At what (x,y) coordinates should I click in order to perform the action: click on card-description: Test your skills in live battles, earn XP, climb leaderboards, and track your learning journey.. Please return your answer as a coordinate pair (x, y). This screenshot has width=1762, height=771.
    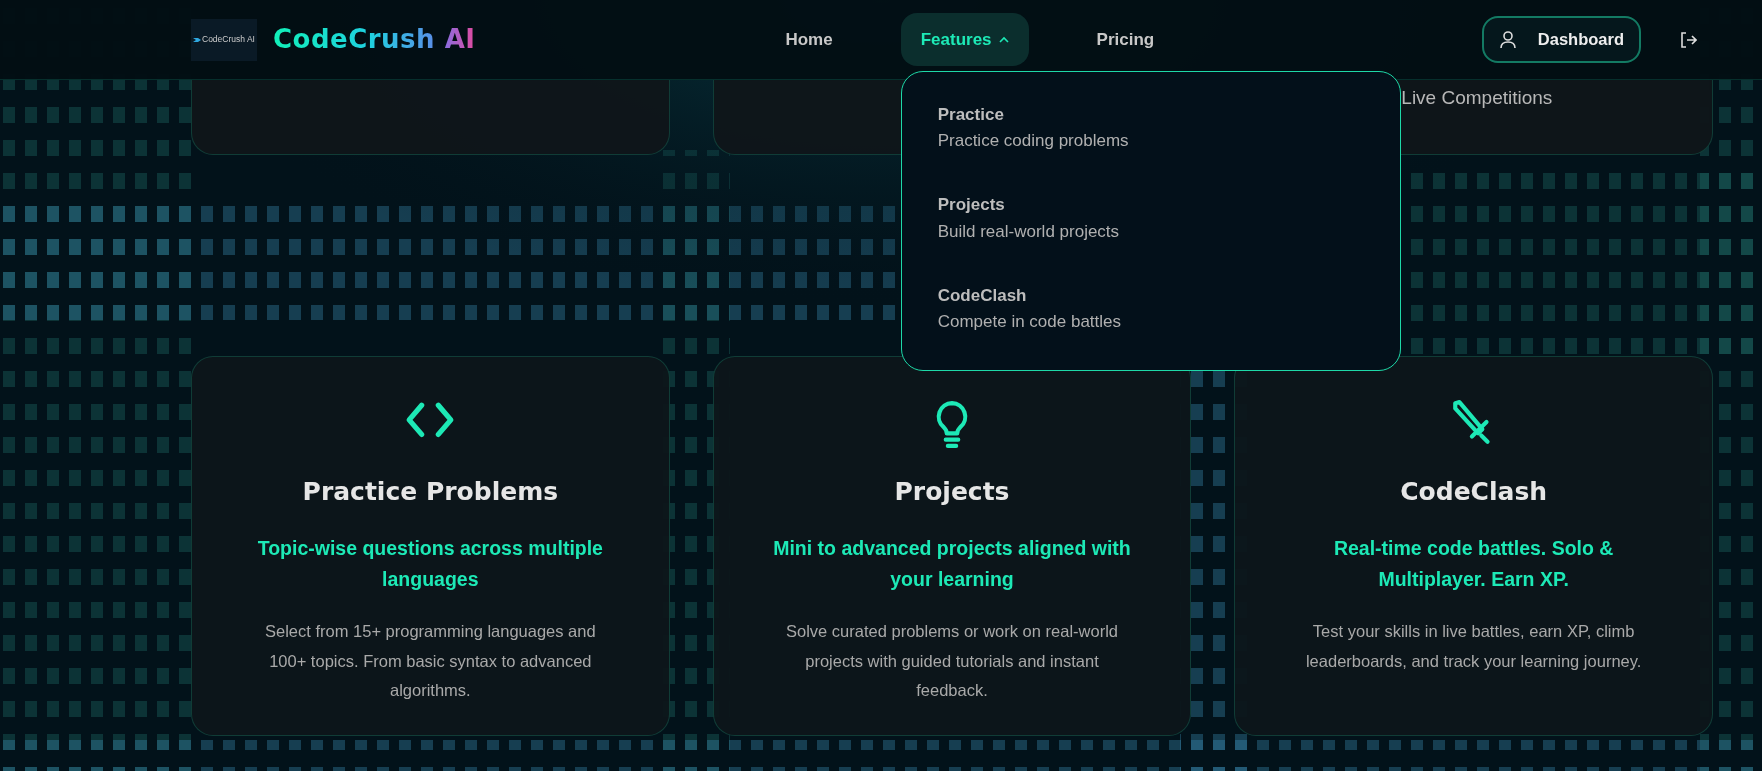
    Looking at the image, I should click on (1473, 646).